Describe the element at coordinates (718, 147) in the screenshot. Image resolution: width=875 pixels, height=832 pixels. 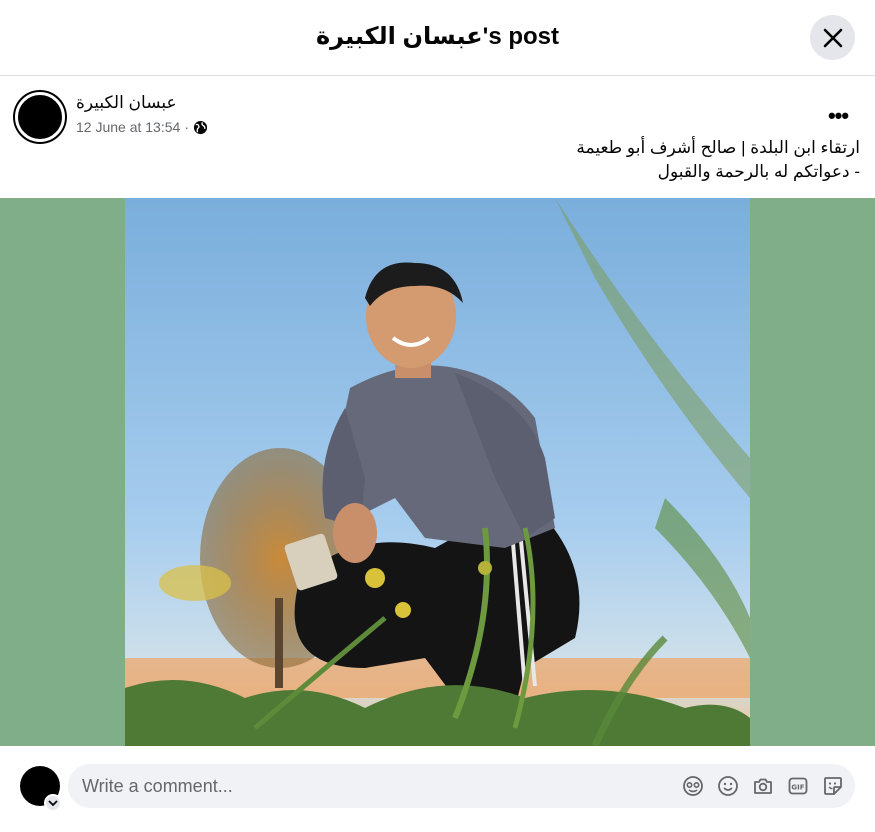
I see `caption-line-1: ارتقاء ابن البلدة | صالح أشرف أبو طعيمة` at that location.